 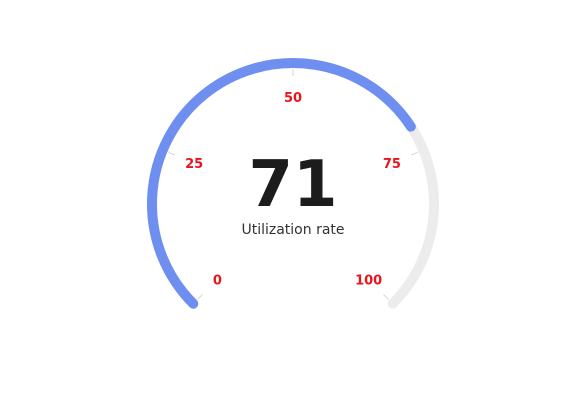 What do you see at coordinates (293, 98) in the screenshot?
I see `tick-label-50: 50` at bounding box center [293, 98].